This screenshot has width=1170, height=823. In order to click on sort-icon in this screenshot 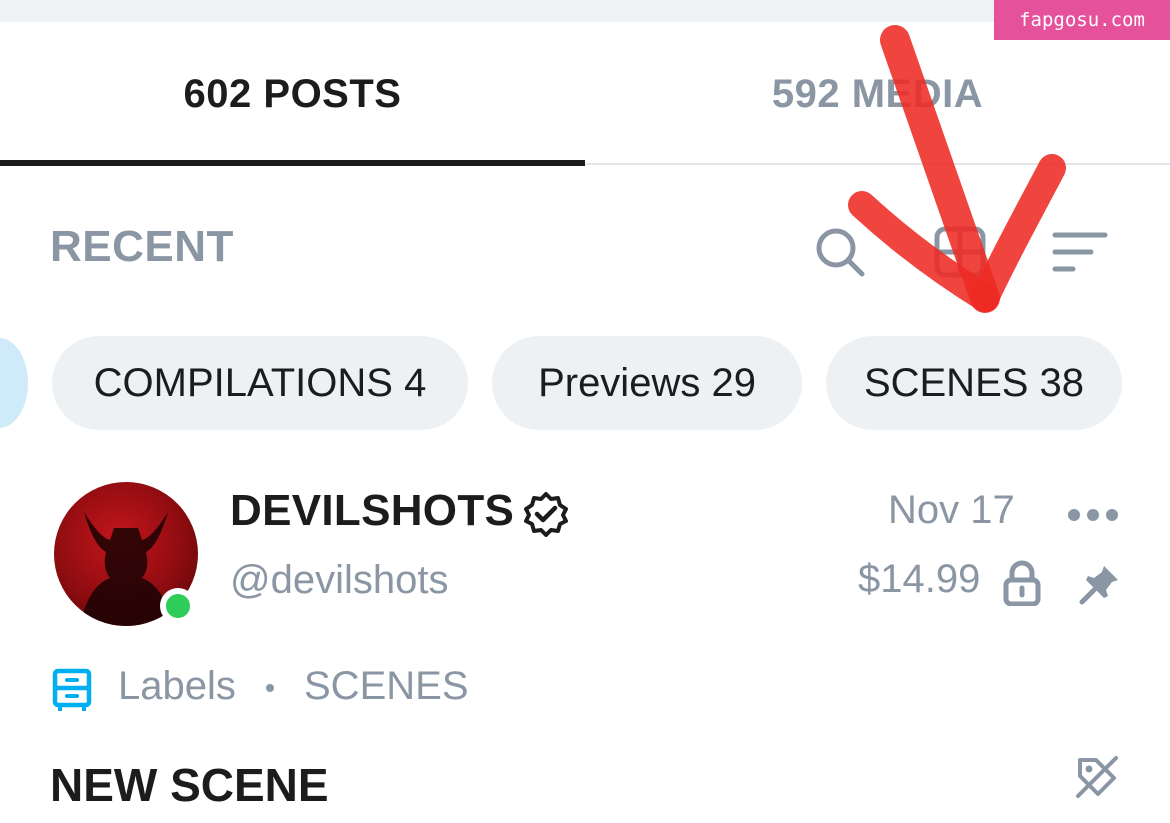, I will do `click(1080, 252)`.